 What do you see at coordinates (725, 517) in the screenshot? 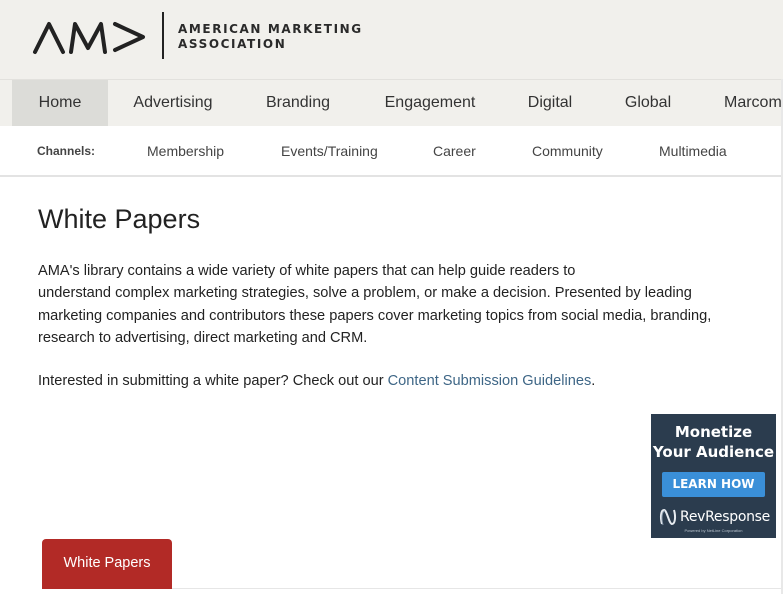
I see `ad-brand-name: RevResponse` at bounding box center [725, 517].